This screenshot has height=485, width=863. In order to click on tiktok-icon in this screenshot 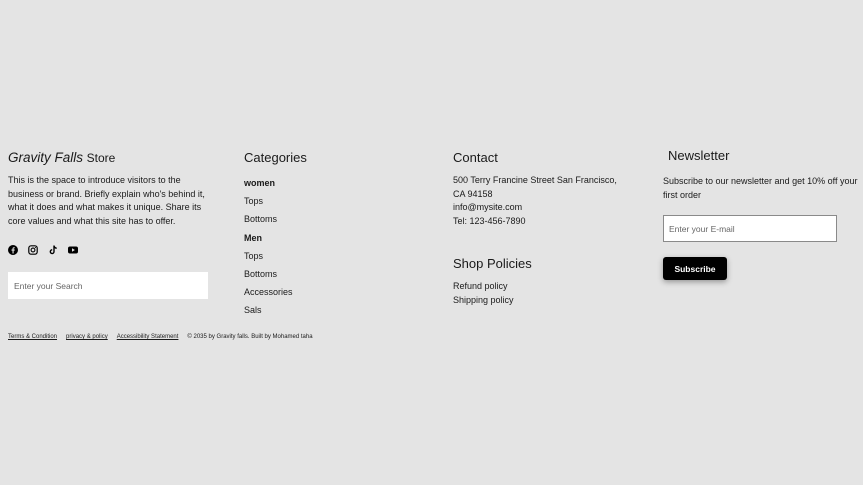, I will do `click(53, 250)`.